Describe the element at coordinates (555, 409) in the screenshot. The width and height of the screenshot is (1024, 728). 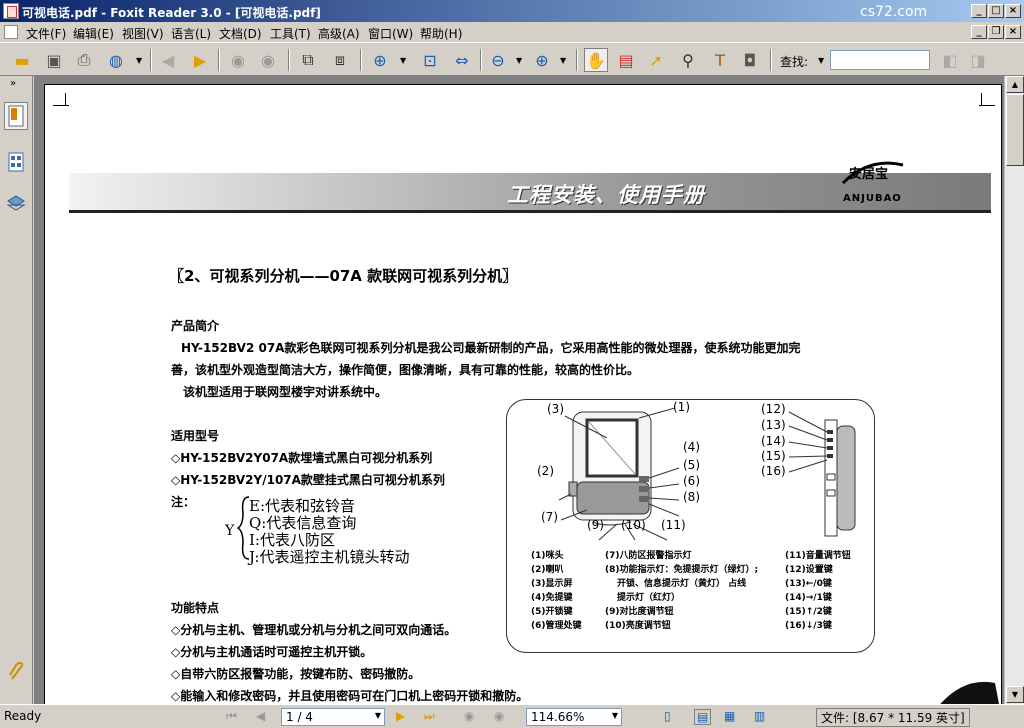
I see `callout-3: (3)` at that location.